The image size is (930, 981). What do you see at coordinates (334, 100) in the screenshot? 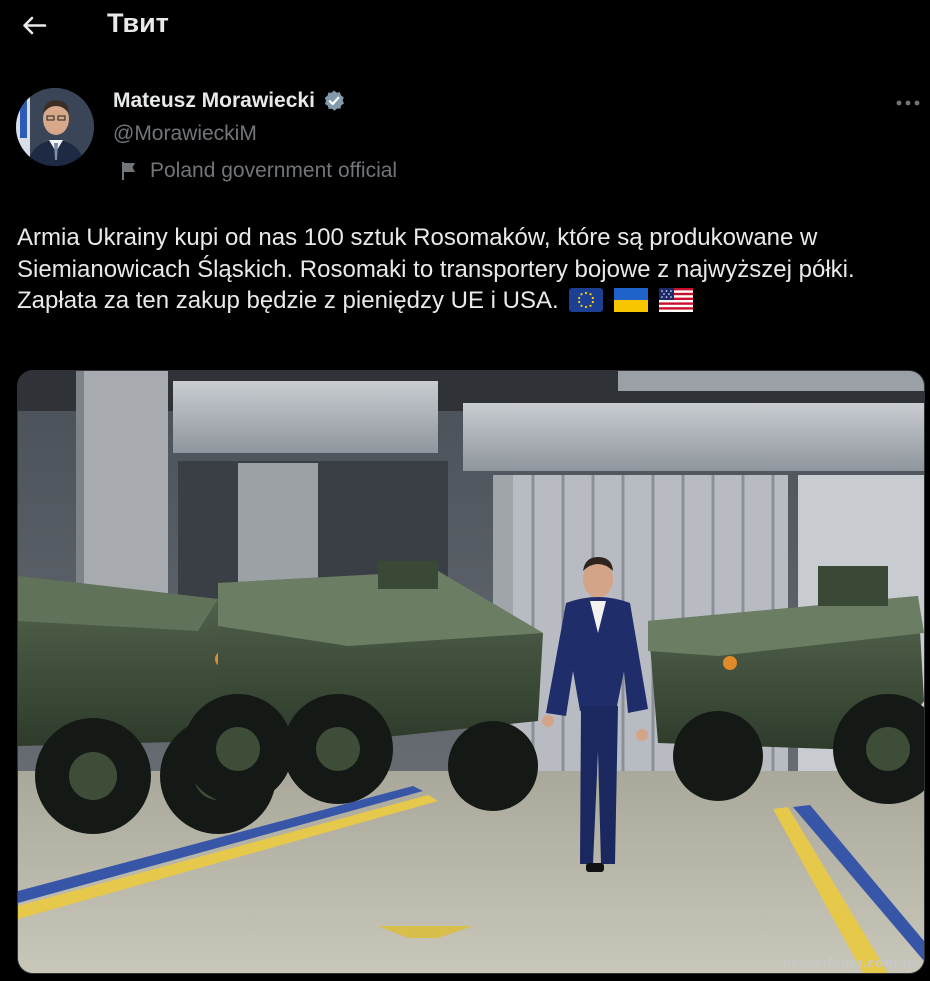
I see `verified-badge-icon` at bounding box center [334, 100].